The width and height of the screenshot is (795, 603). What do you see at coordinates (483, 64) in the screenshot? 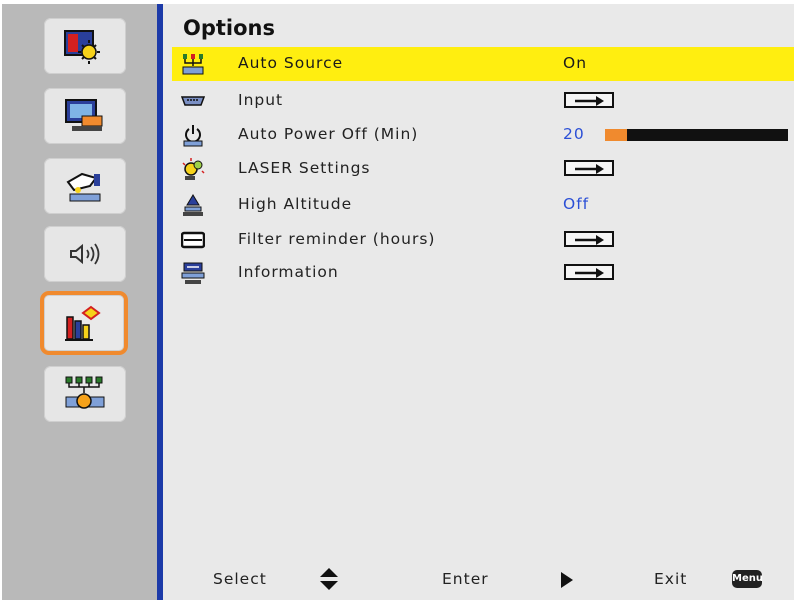
I see `menu-item-auto-source: Auto Source On` at bounding box center [483, 64].